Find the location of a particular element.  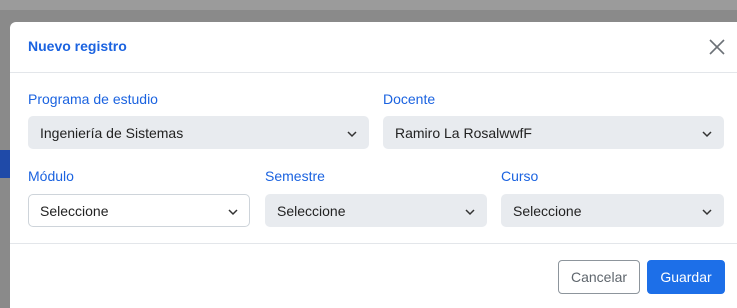

programa-label: Programa de estudio is located at coordinates (93, 99).